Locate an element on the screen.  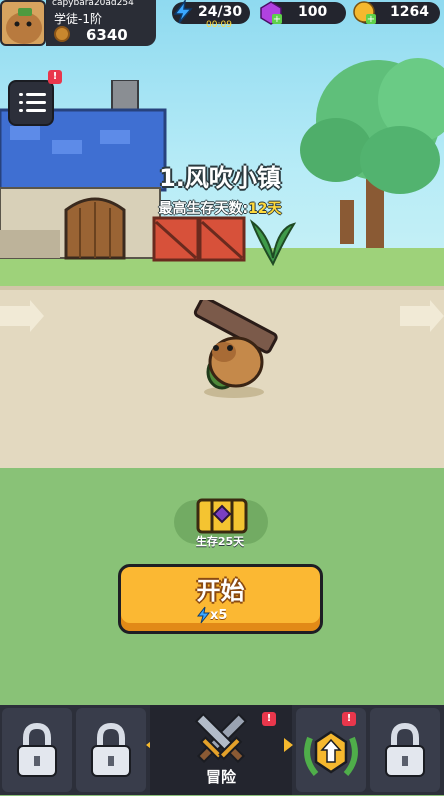
power-value: 6340 is located at coordinates (107, 35).